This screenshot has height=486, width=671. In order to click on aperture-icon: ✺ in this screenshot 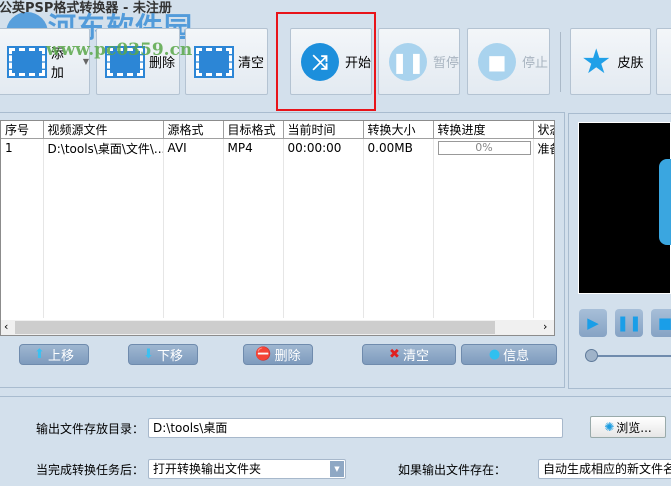, I will do `click(609, 427)`.